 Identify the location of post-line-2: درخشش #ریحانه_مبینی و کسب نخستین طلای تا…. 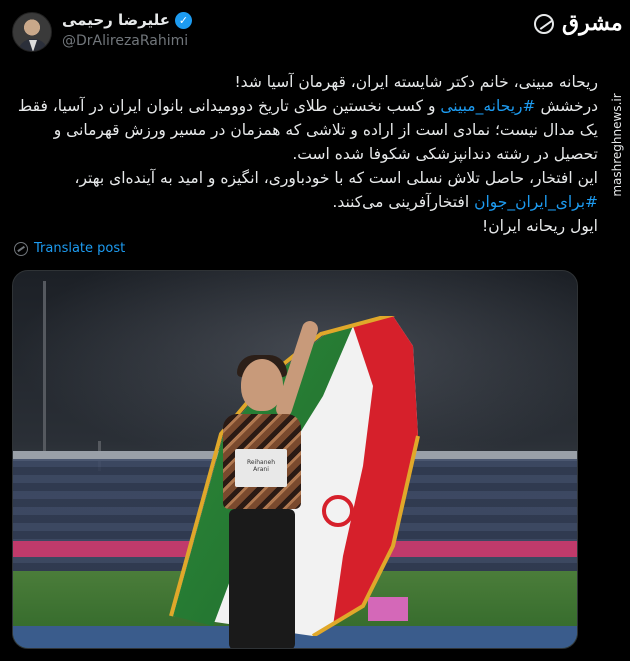
(307, 130).